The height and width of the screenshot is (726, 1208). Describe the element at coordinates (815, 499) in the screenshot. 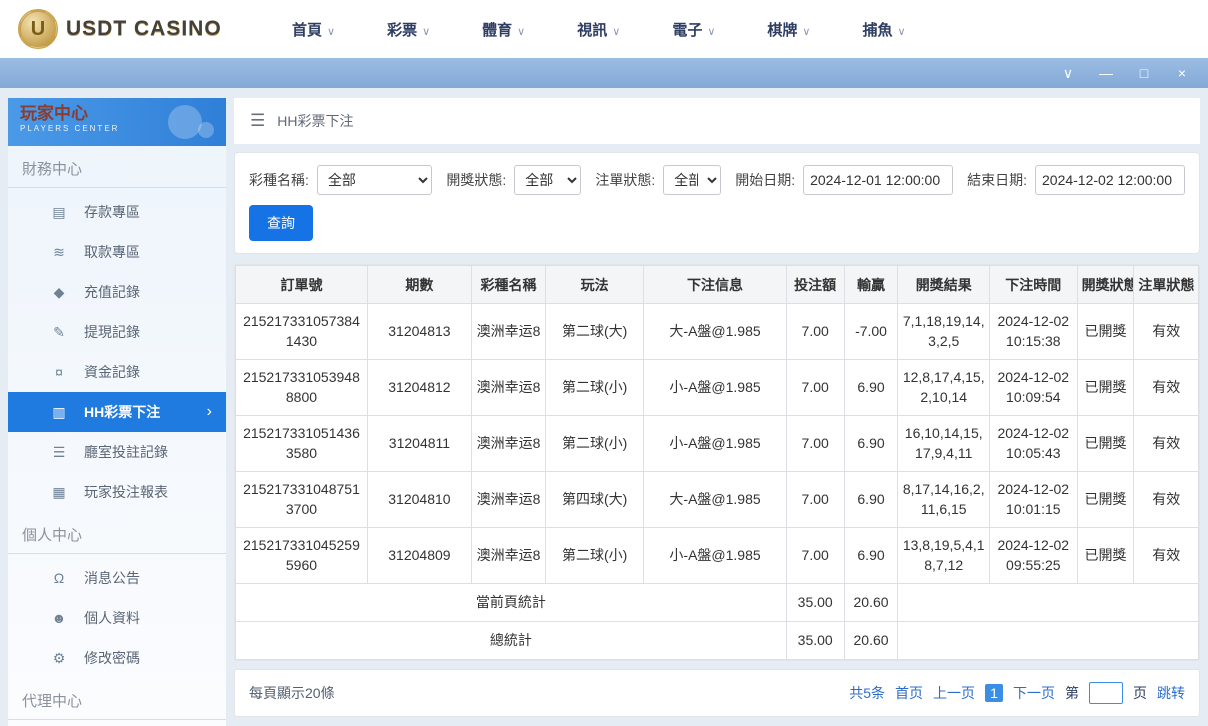

I see `cell-bet_amount: 7.00` at that location.